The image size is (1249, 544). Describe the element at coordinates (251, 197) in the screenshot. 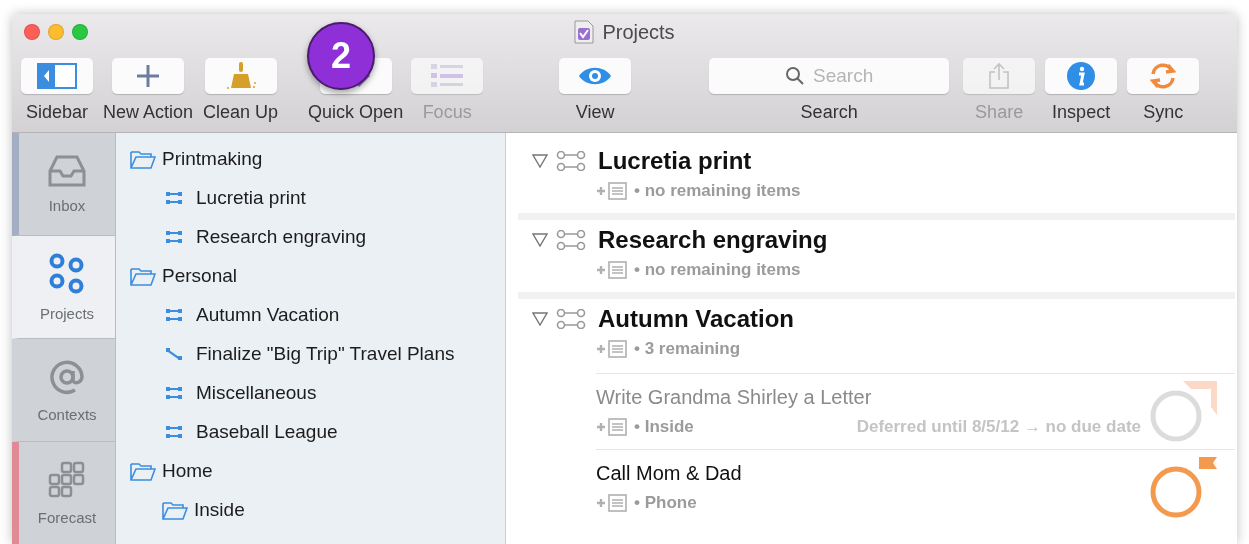

I see `outline-item: Lucretia print` at that location.